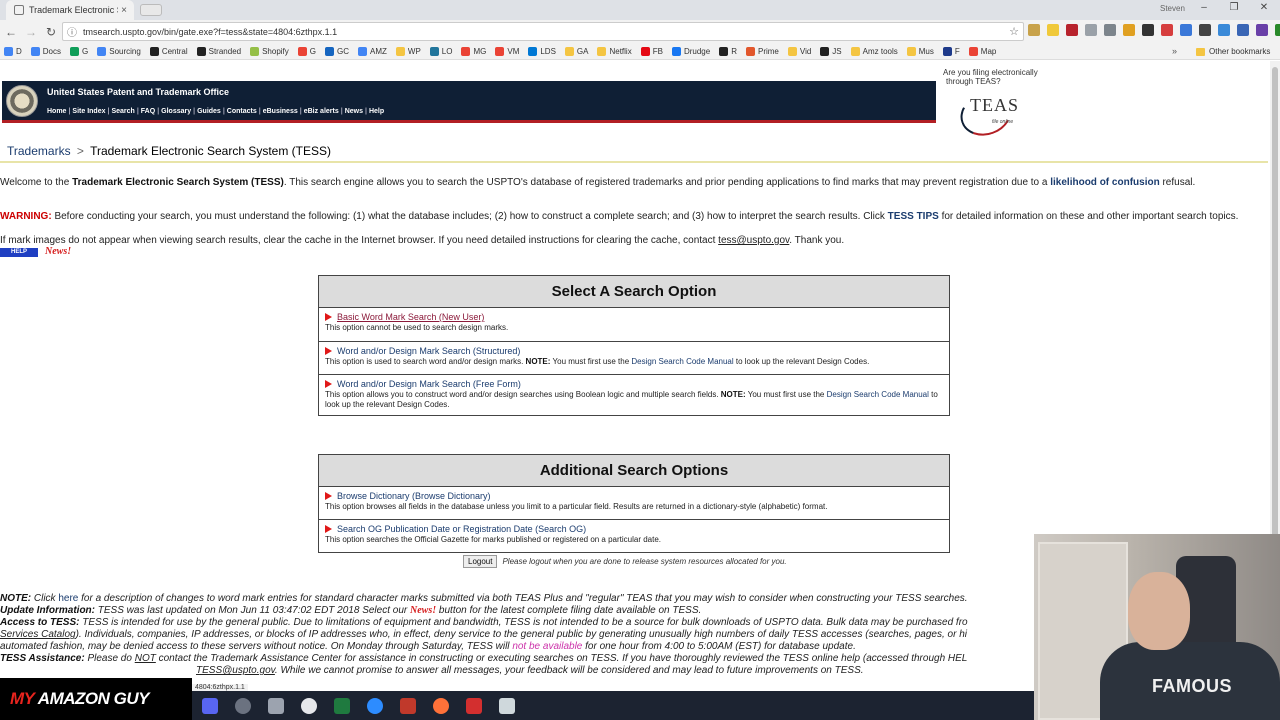  What do you see at coordinates (280, 111) in the screenshot?
I see `nav-link-ebusiness: eBusiness` at bounding box center [280, 111].